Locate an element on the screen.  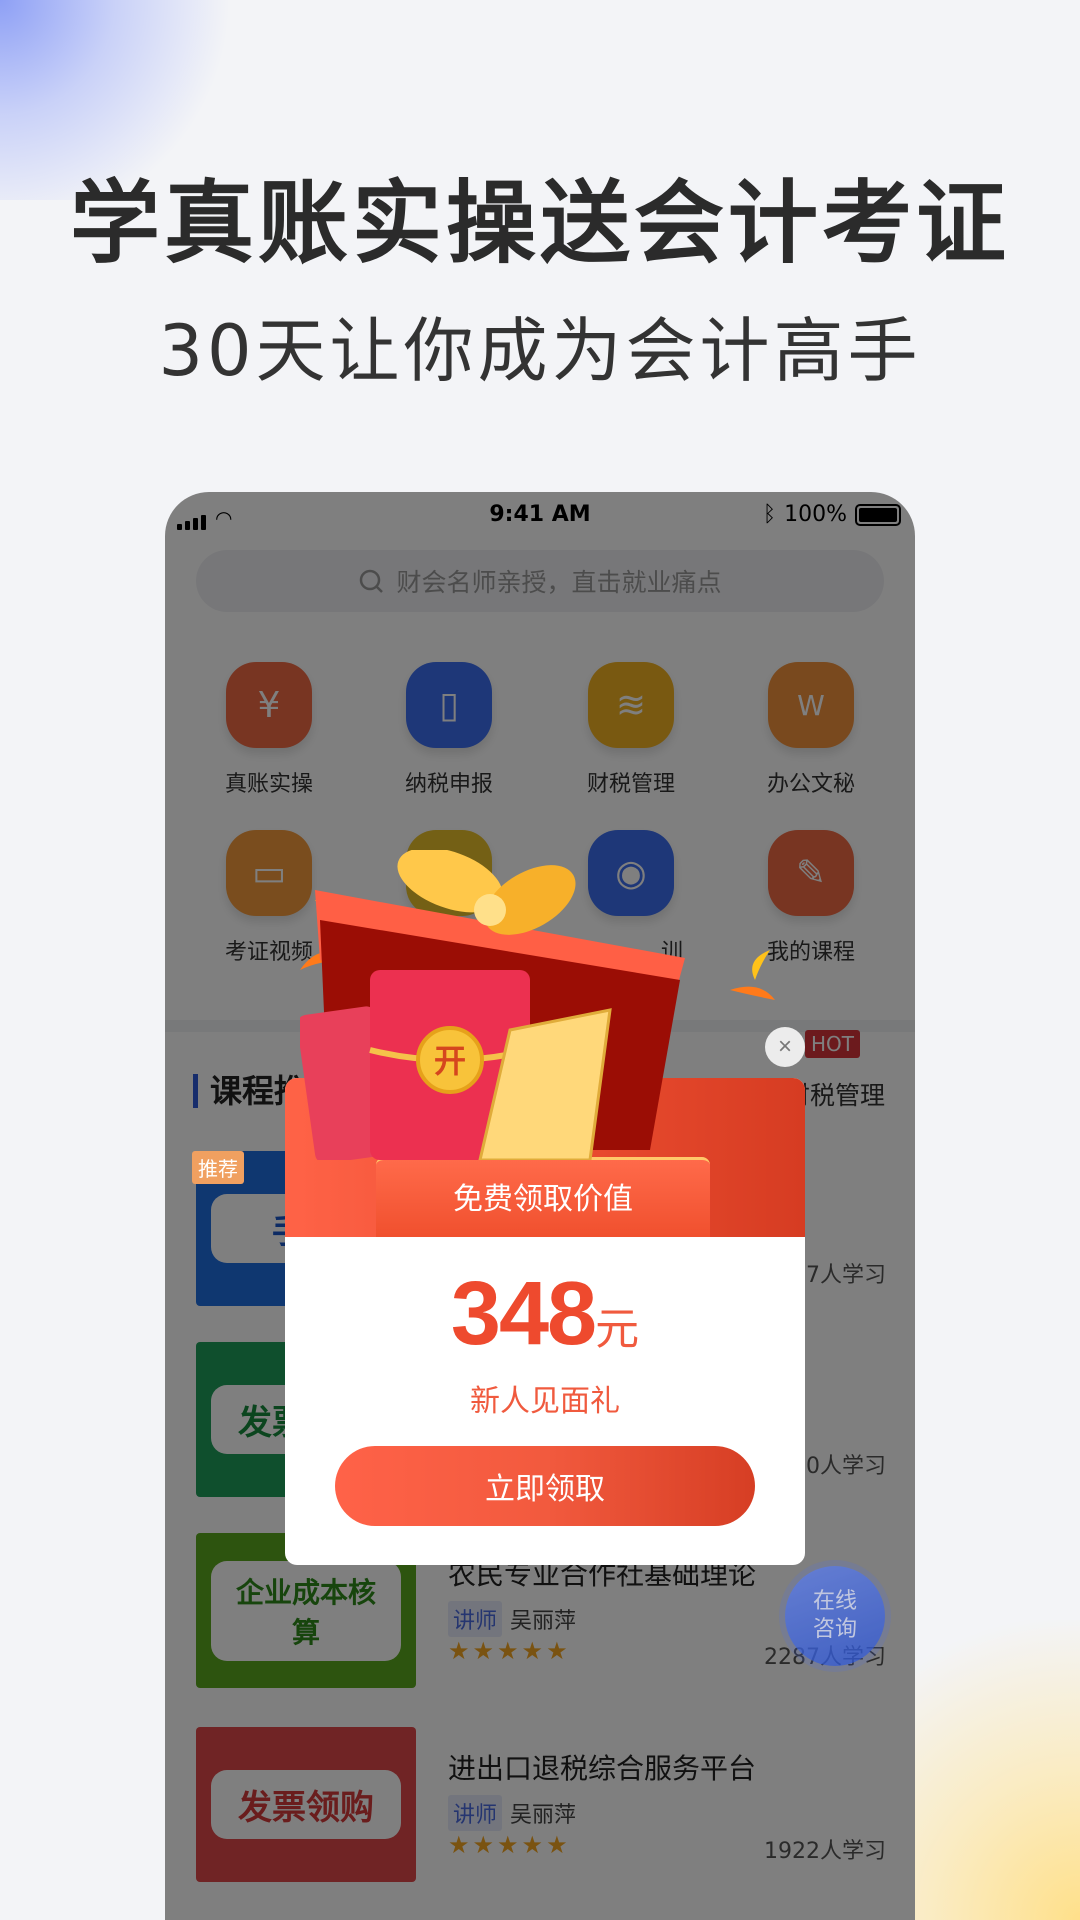
online-consult-button: 在线 咨询 is located at coordinates (835, 1616).